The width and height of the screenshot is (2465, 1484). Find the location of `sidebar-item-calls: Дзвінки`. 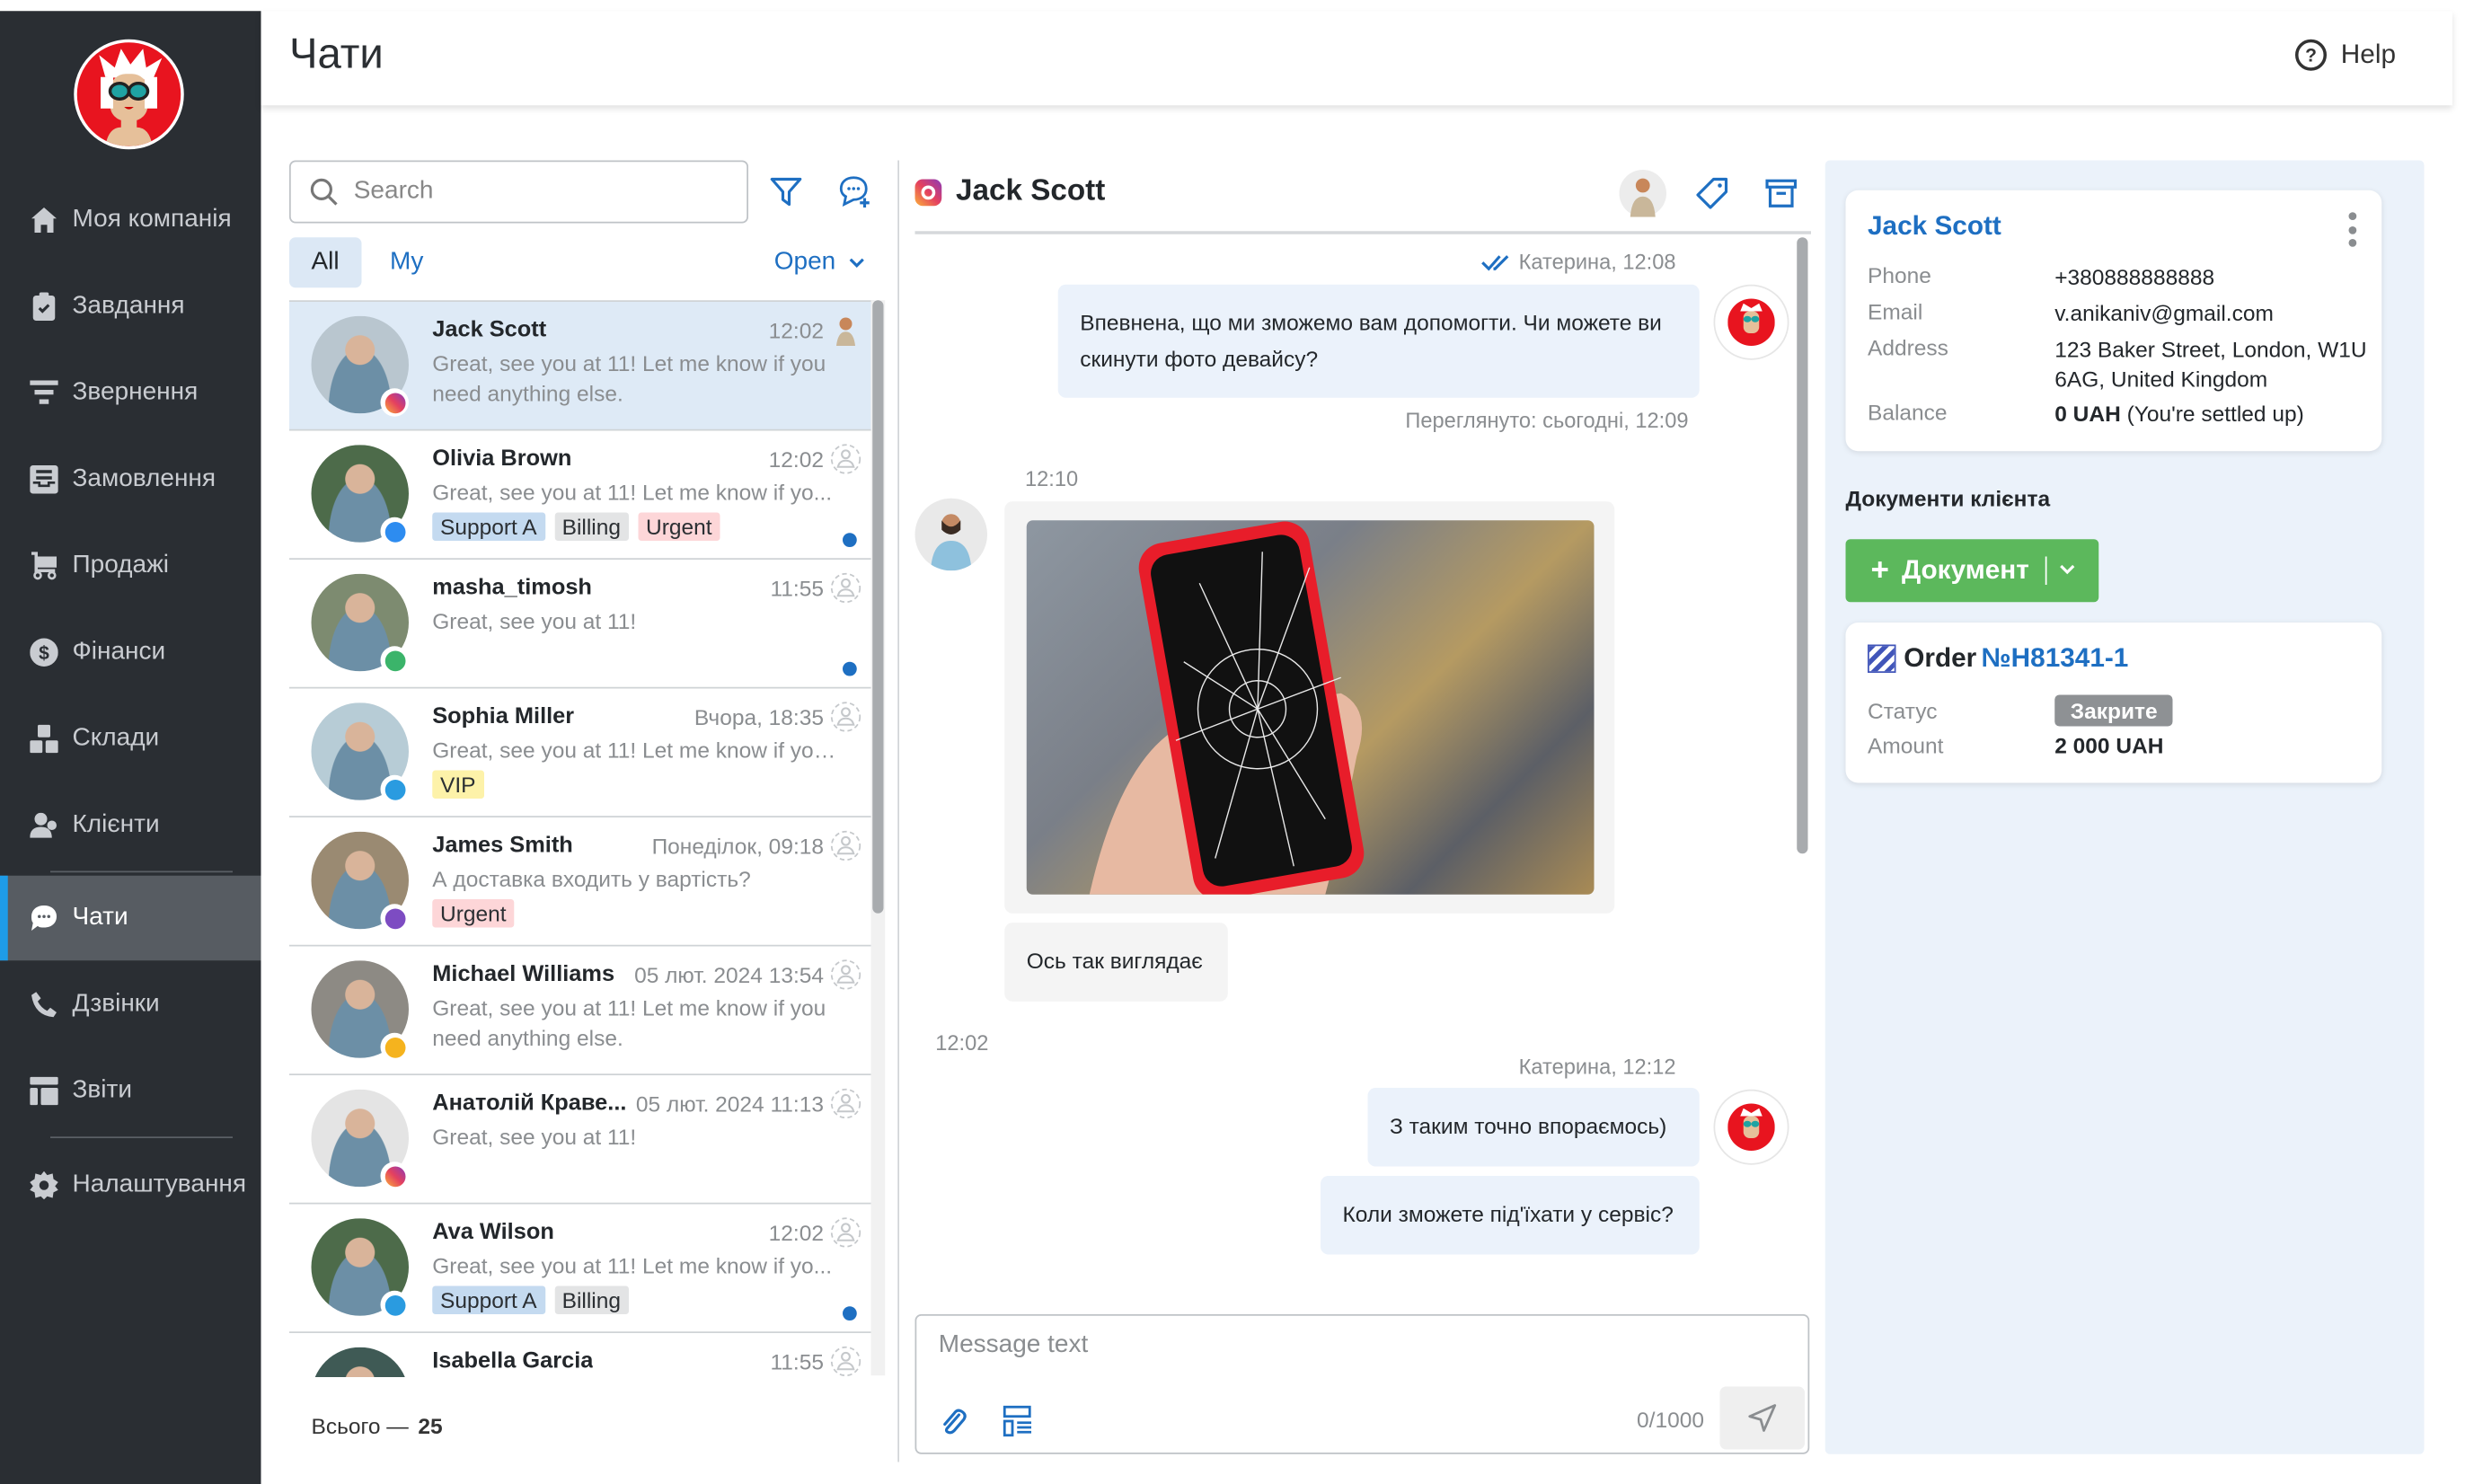

sidebar-item-calls: Дзвінки is located at coordinates (130, 1003).